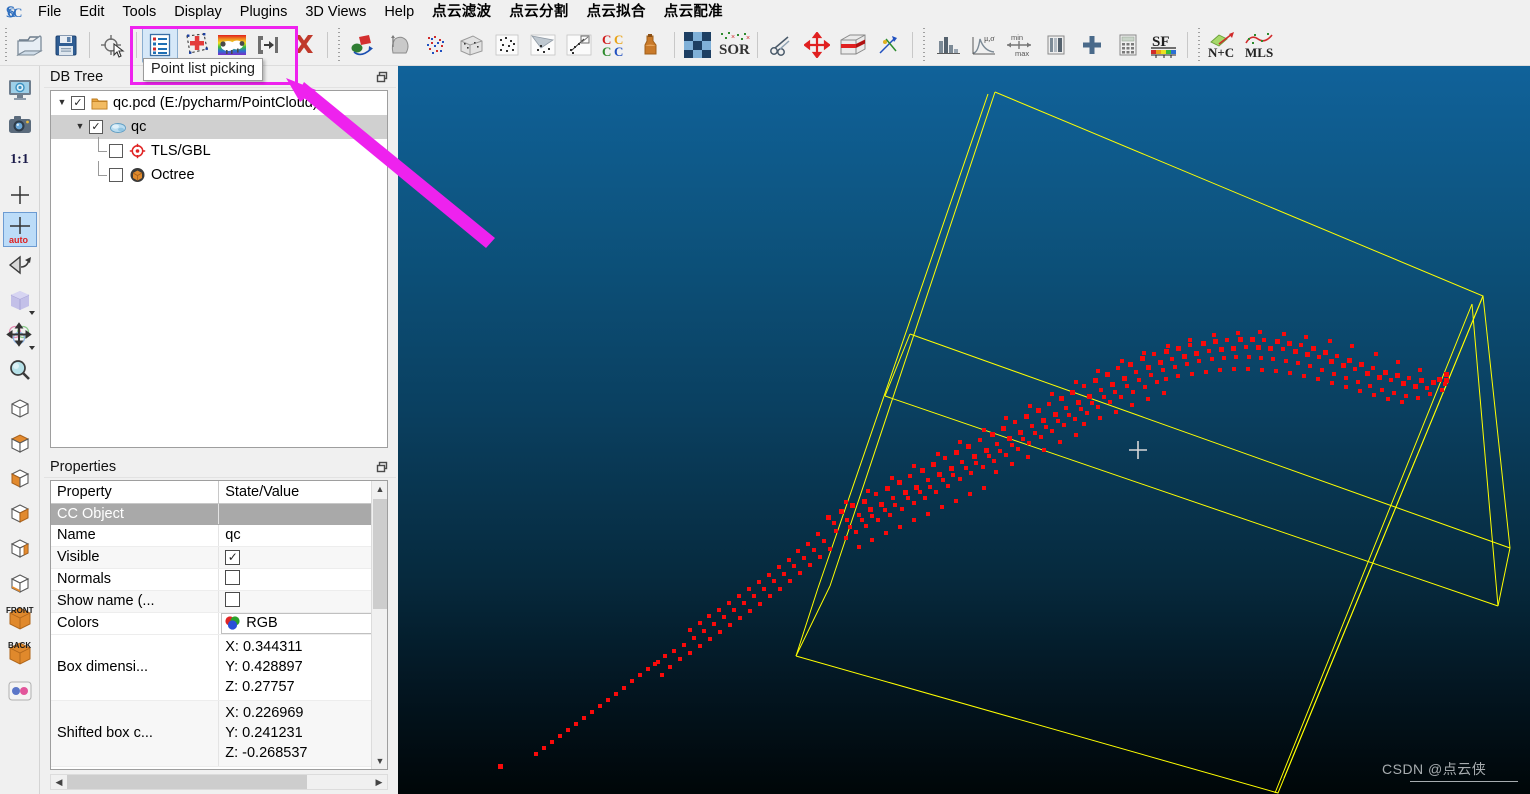 This screenshot has width=1530, height=794. What do you see at coordinates (781, 45) in the screenshot?
I see `scissors-icon` at bounding box center [781, 45].